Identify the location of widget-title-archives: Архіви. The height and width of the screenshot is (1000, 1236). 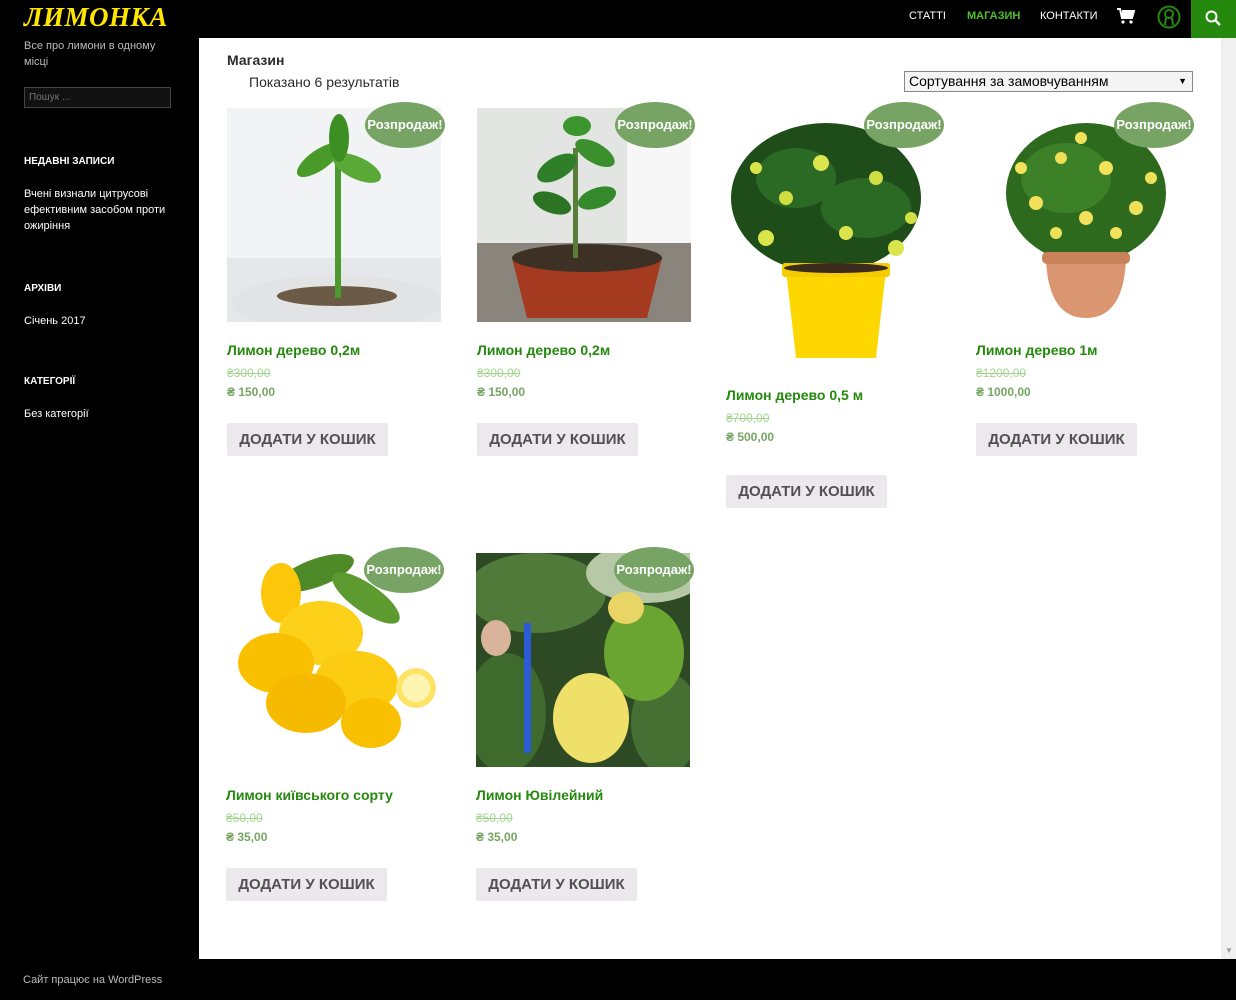
(43, 288).